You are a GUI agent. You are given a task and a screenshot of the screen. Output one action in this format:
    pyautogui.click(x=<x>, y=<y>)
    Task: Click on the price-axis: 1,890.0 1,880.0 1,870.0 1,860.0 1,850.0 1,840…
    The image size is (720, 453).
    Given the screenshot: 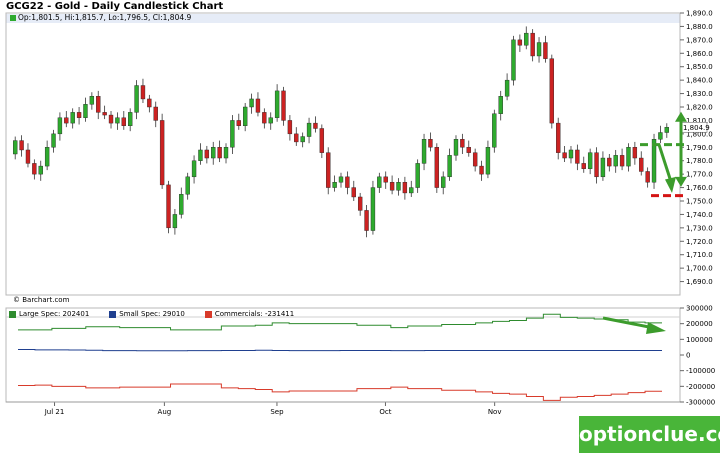 What is the action you would take?
    pyautogui.click(x=696, y=148)
    